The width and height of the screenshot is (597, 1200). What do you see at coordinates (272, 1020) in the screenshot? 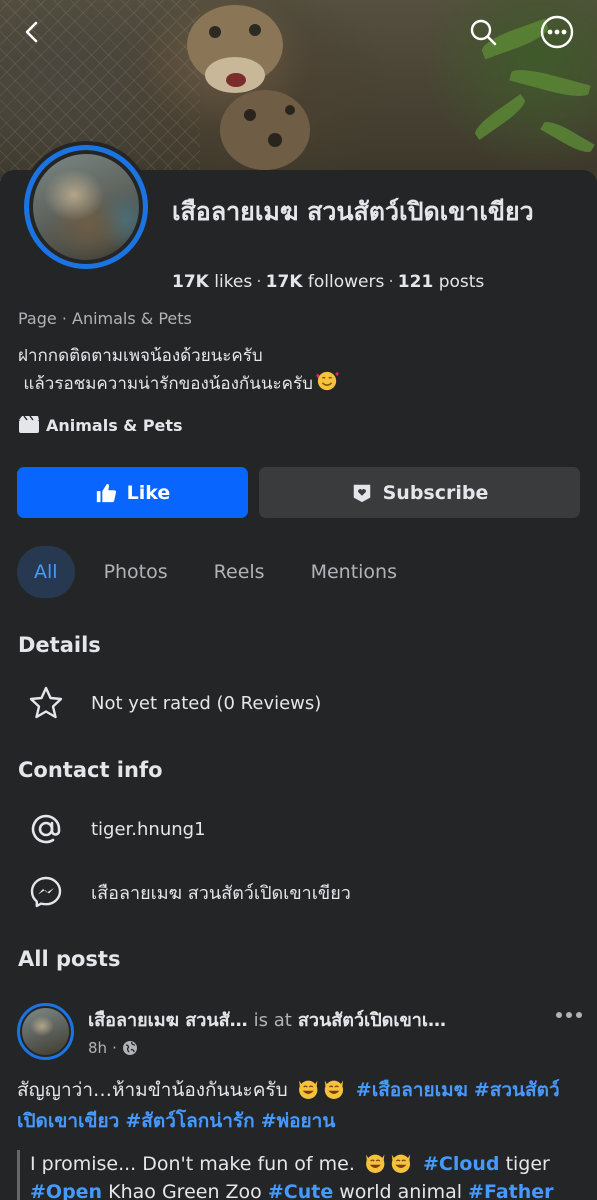
I see `post-is-at: is at` at bounding box center [272, 1020].